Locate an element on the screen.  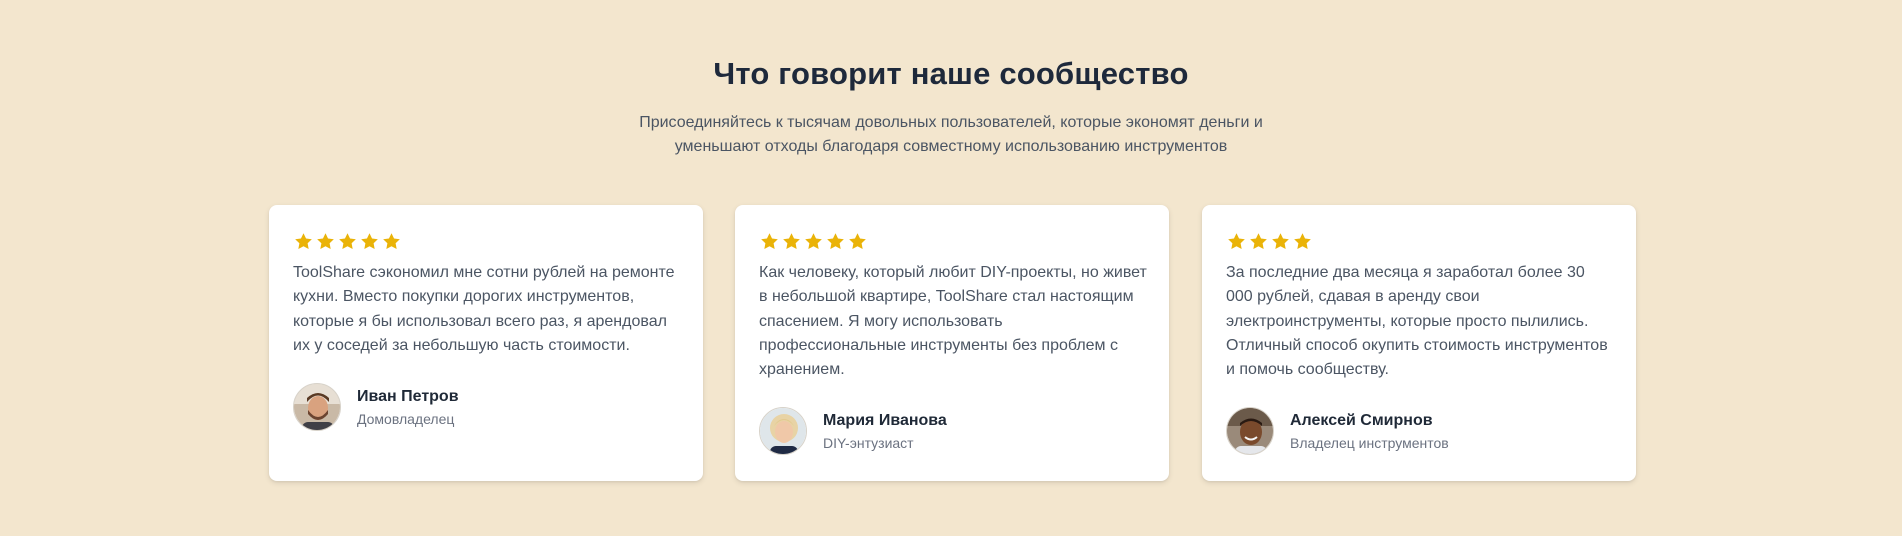
author-name: Алексей Смирнов is located at coordinates (1361, 420).